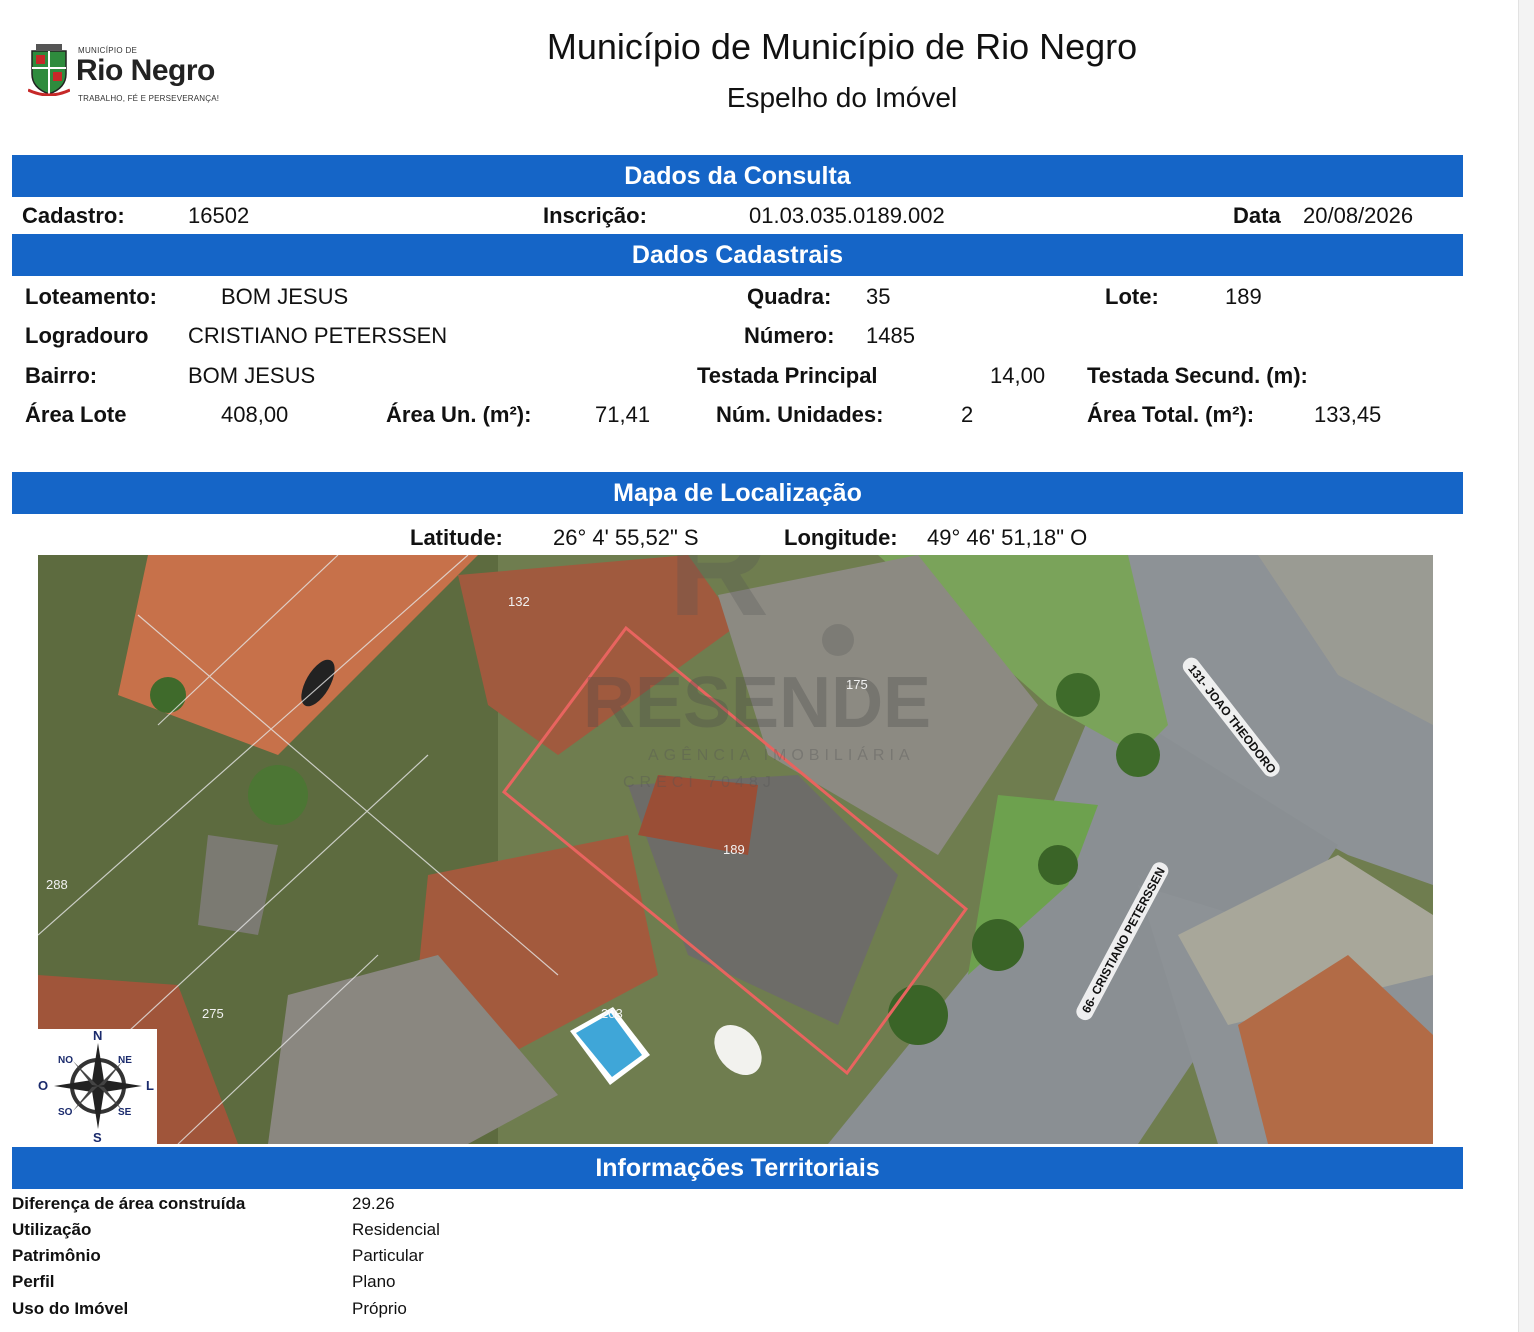 Image resolution: width=1534 pixels, height=1332 pixels. Describe the element at coordinates (65, 1060) in the screenshot. I see `svg-text: NO` at that location.